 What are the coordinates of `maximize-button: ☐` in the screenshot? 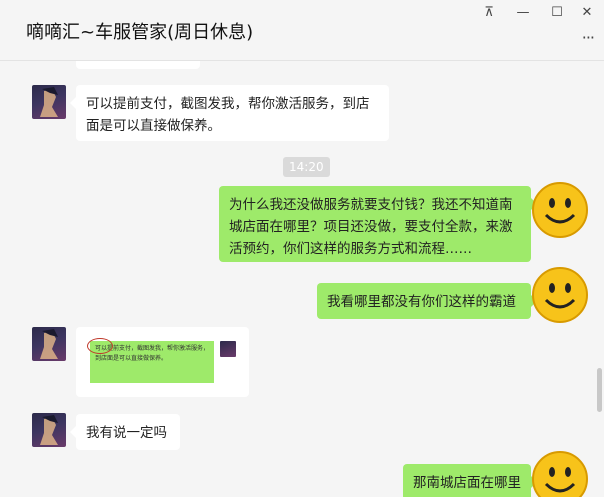 It's located at (557, 13).